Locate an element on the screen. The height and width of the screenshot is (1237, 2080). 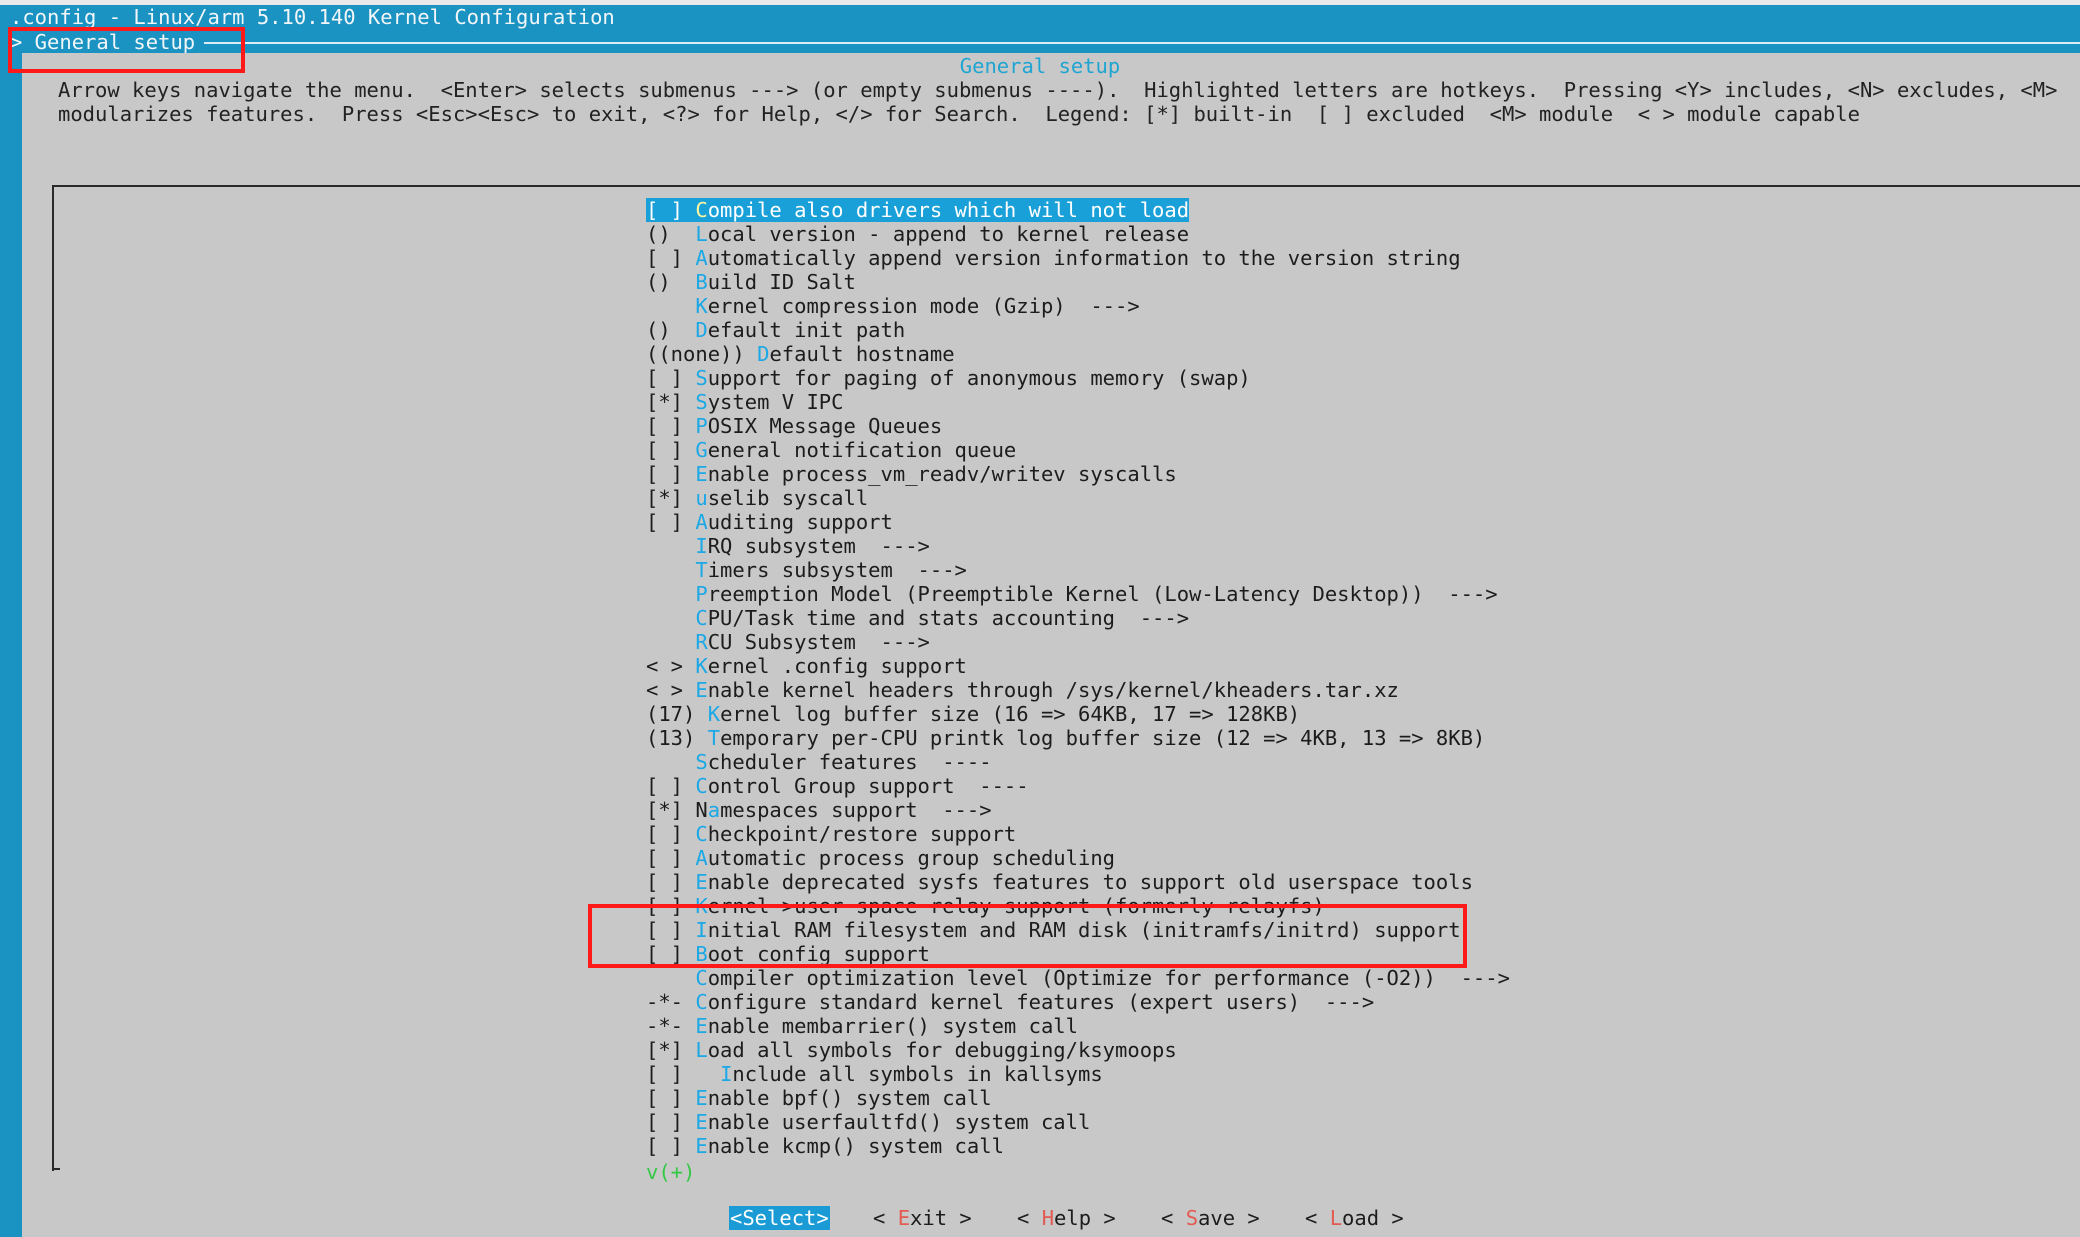
menu-item: IRQ subsystem ---> is located at coordinates (1078, 546).